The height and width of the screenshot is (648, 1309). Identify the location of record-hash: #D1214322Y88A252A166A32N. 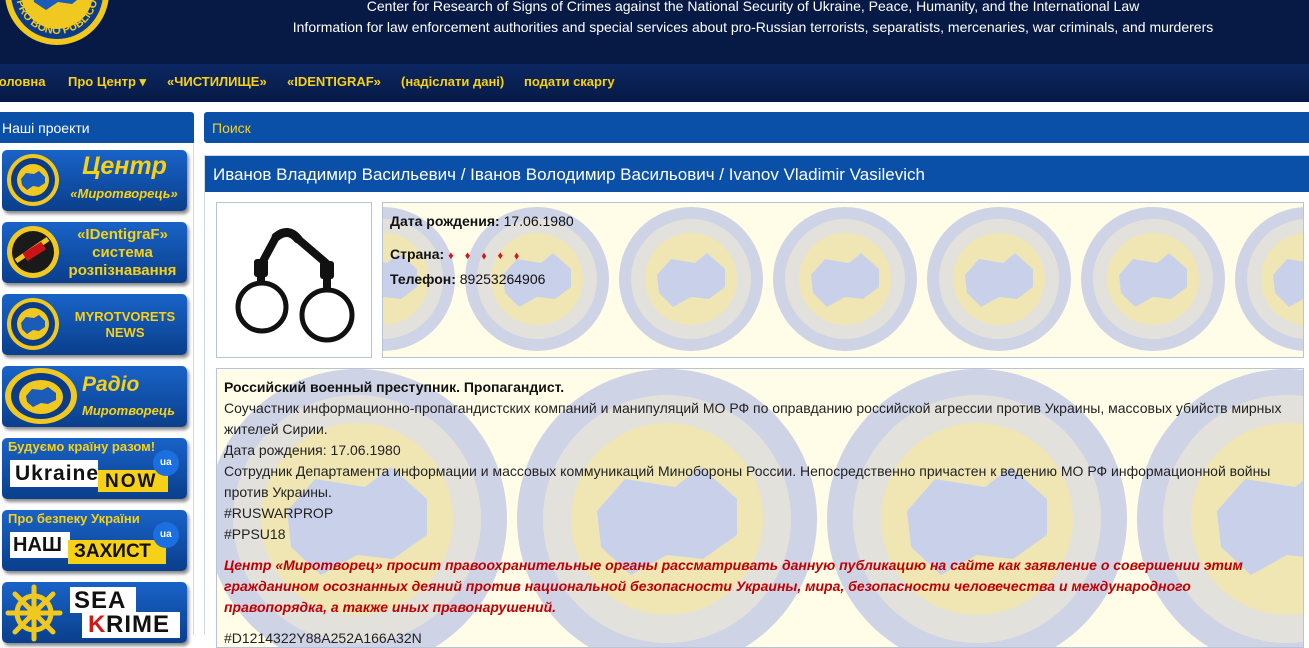
(323, 638).